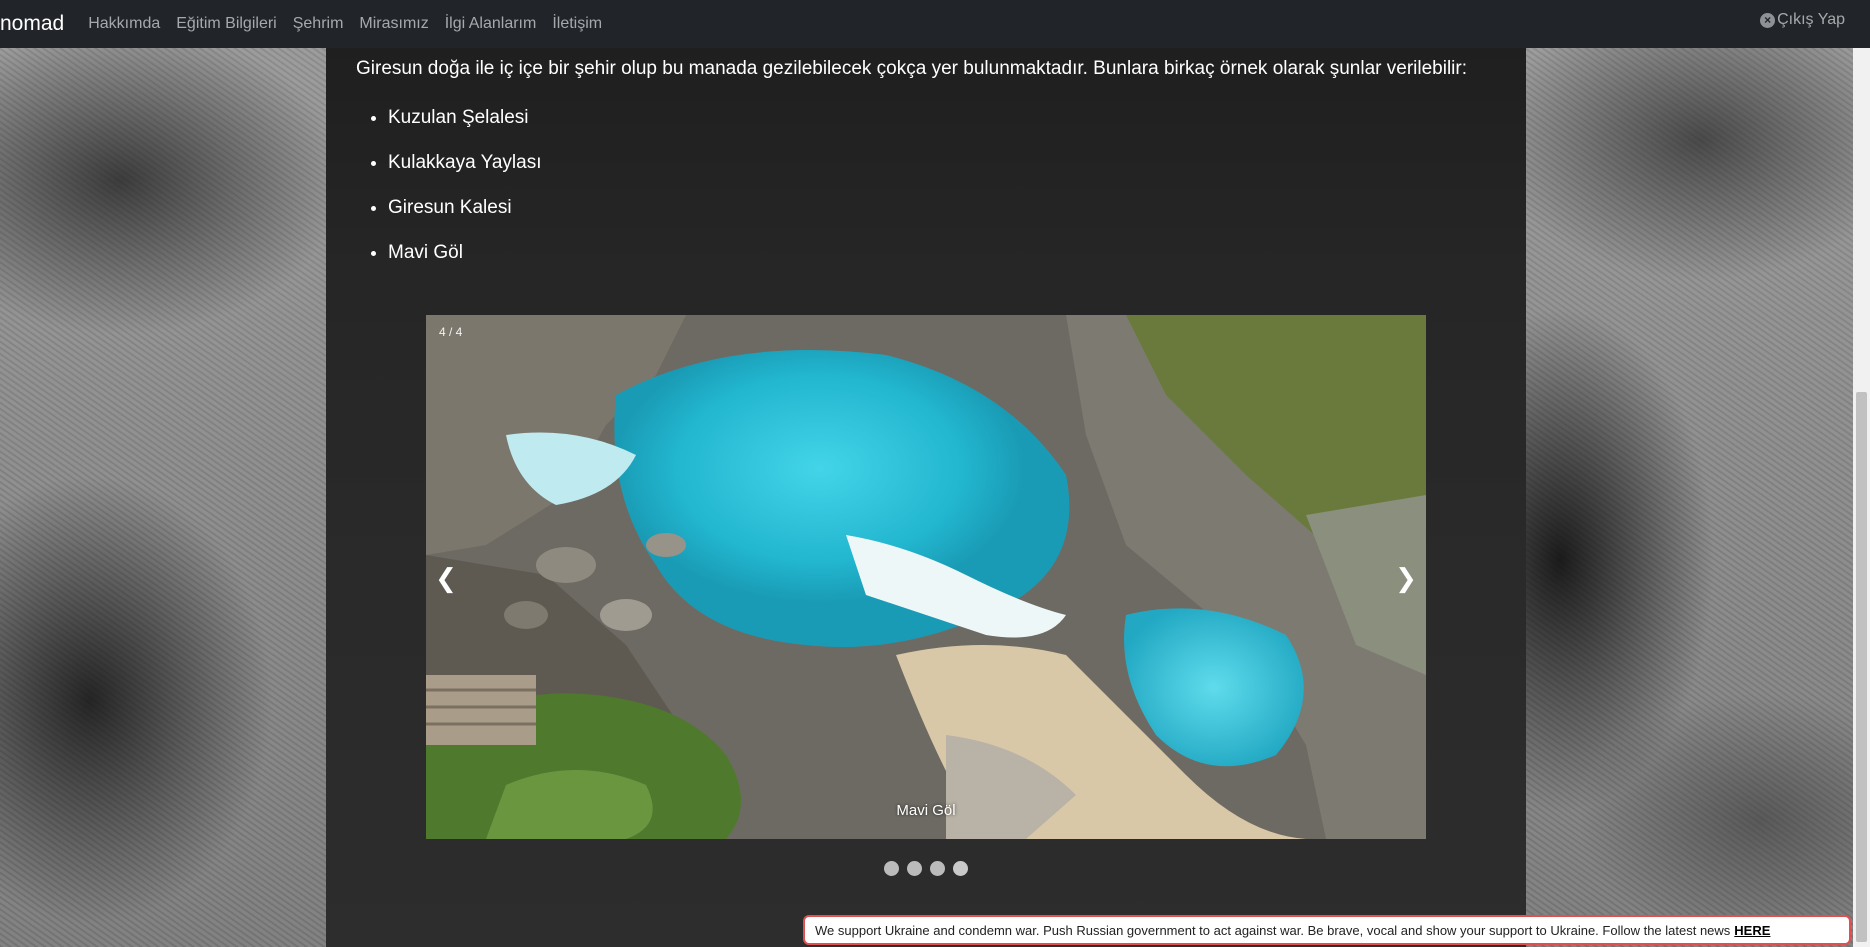 This screenshot has height=947, width=1870. Describe the element at coordinates (926, 868) in the screenshot. I see `carousel-indicators` at that location.